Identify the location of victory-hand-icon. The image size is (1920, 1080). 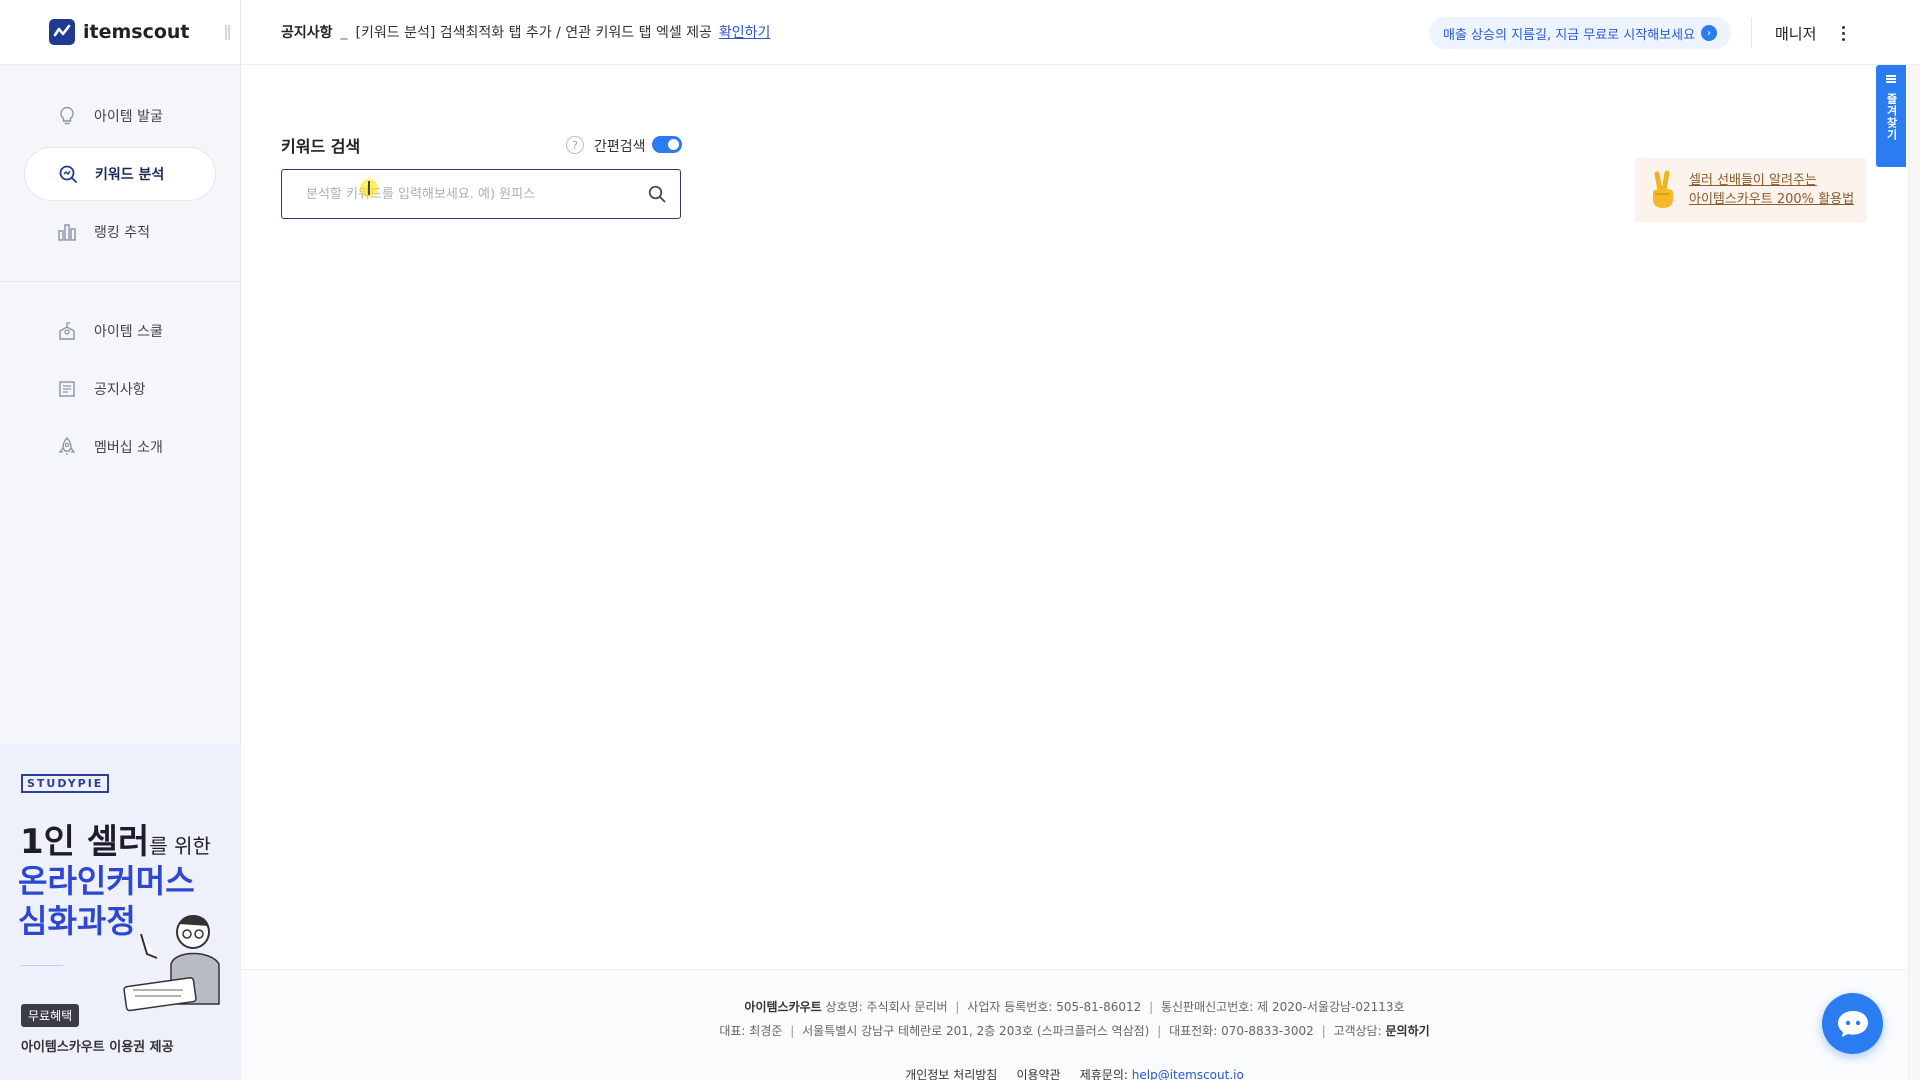
(1663, 190).